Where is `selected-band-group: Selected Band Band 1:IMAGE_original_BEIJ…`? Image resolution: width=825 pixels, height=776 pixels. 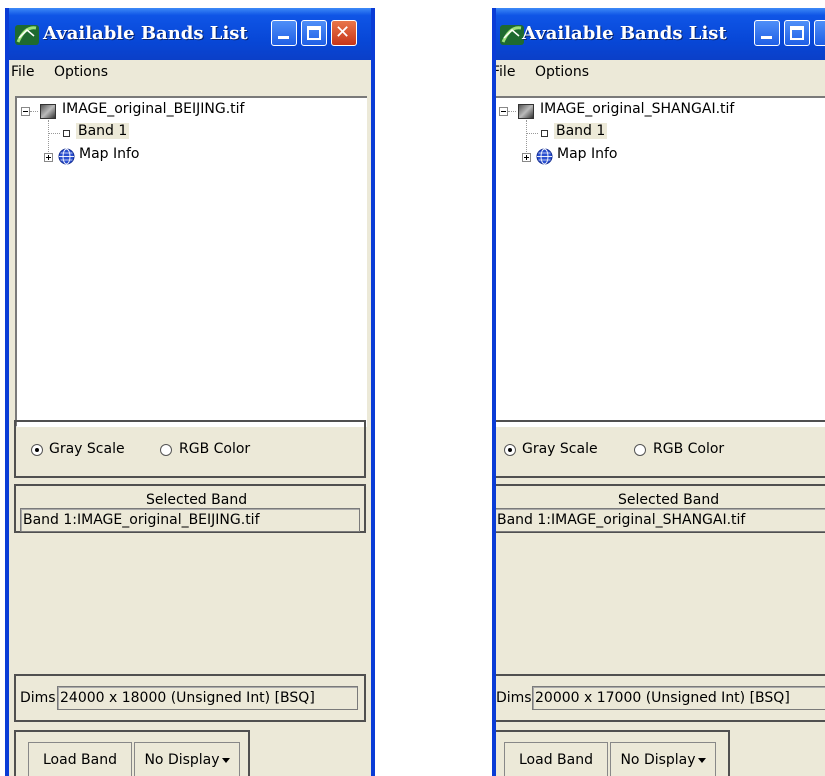
selected-band-group: Selected Band Band 1:IMAGE_original_BEIJ… is located at coordinates (190, 508).